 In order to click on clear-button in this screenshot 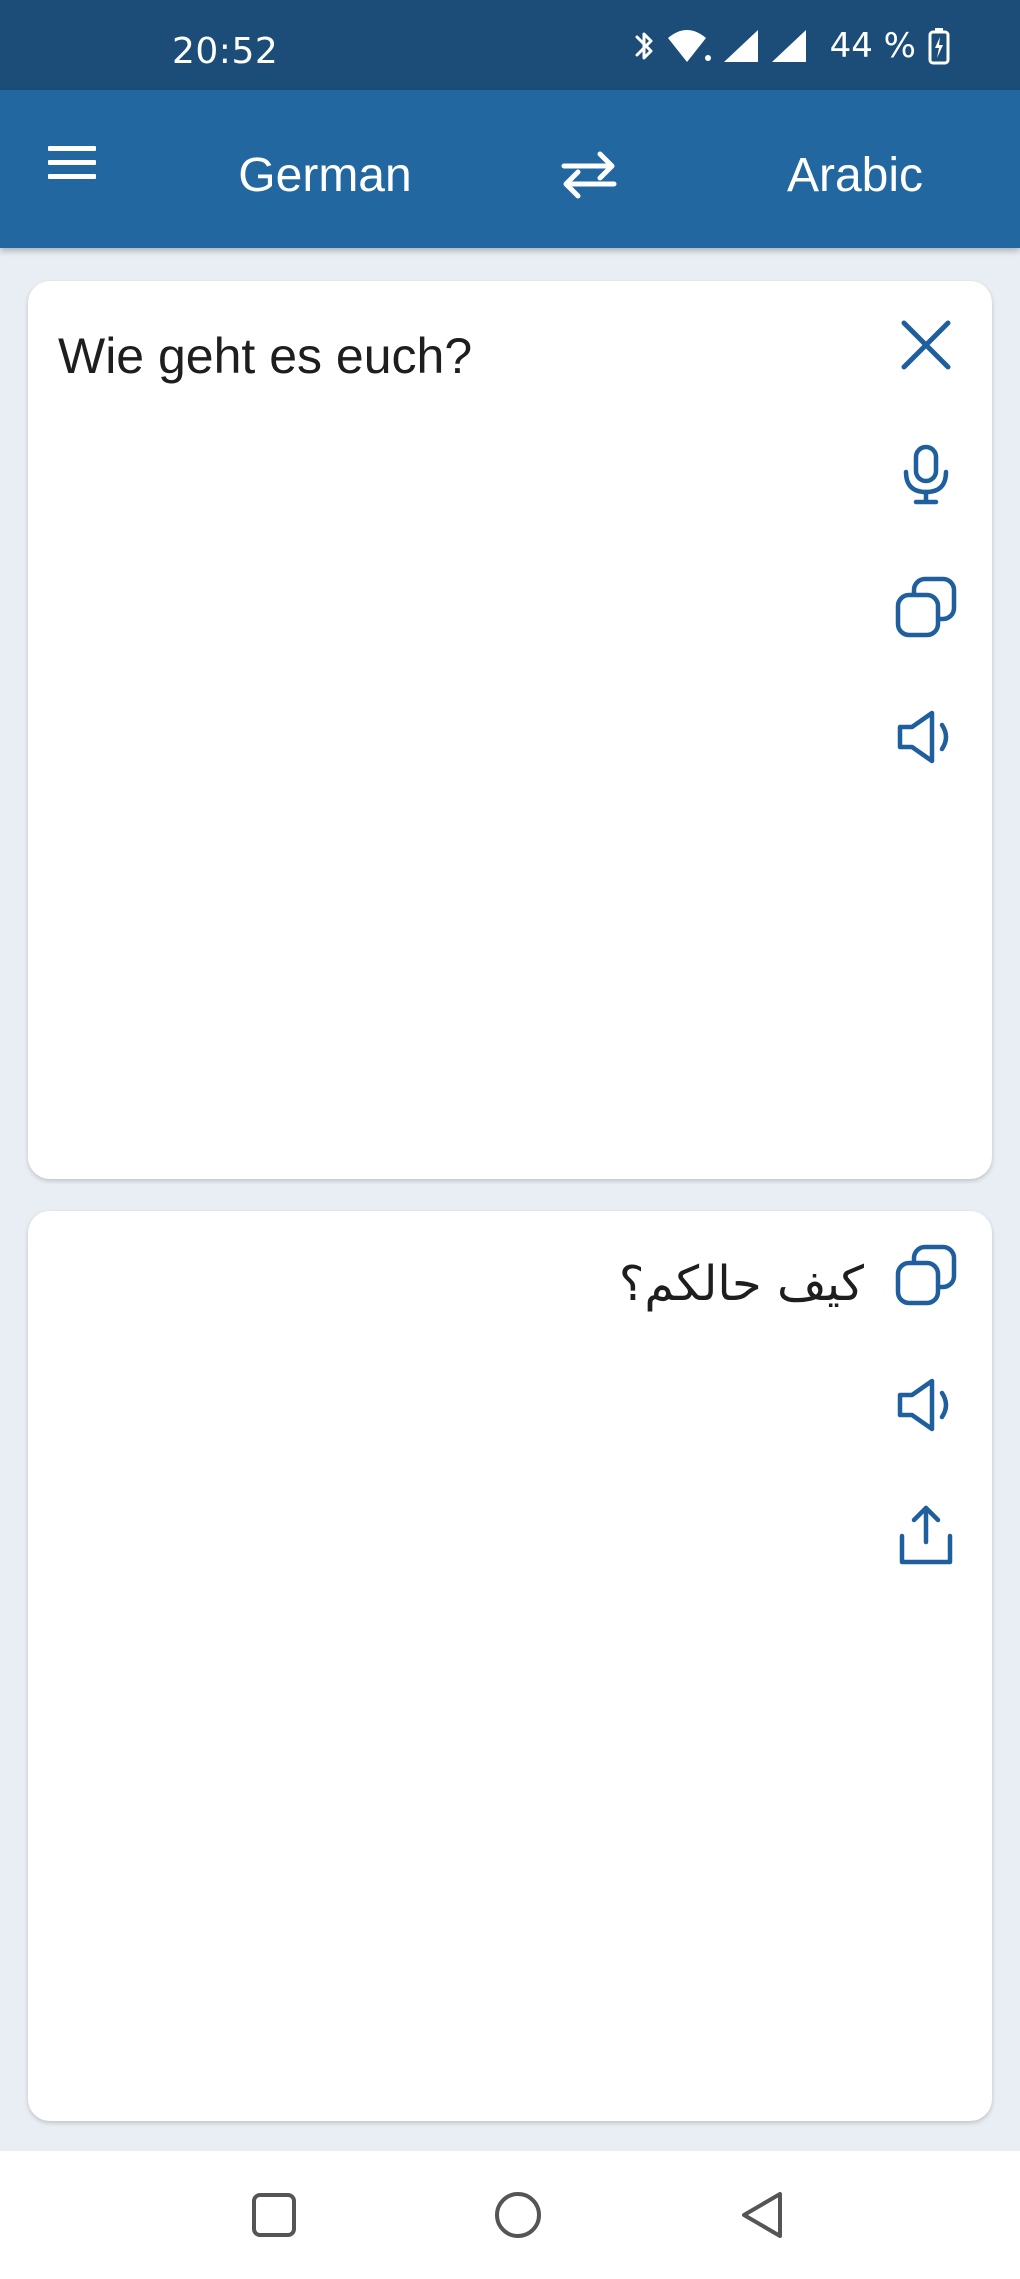, I will do `click(926, 345)`.